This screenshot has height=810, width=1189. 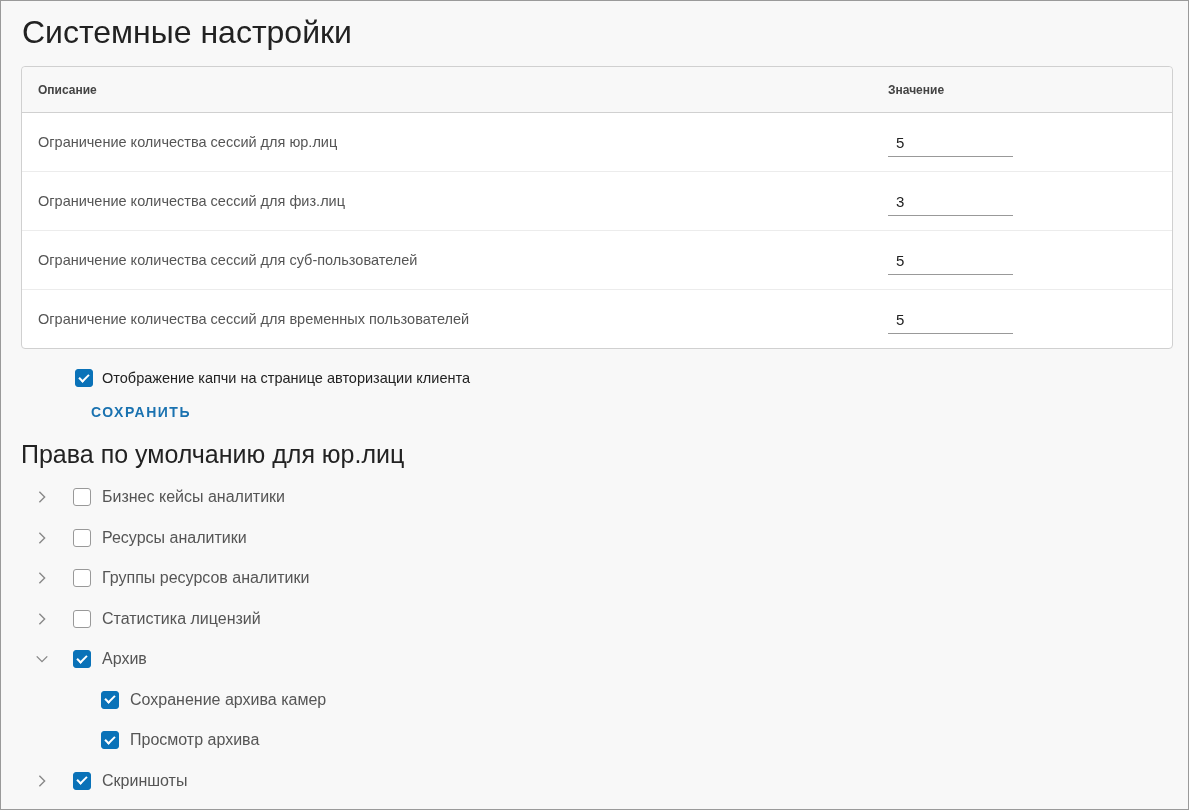 I want to click on tree-item-label: Статистика лицензий, so click(x=181, y=618).